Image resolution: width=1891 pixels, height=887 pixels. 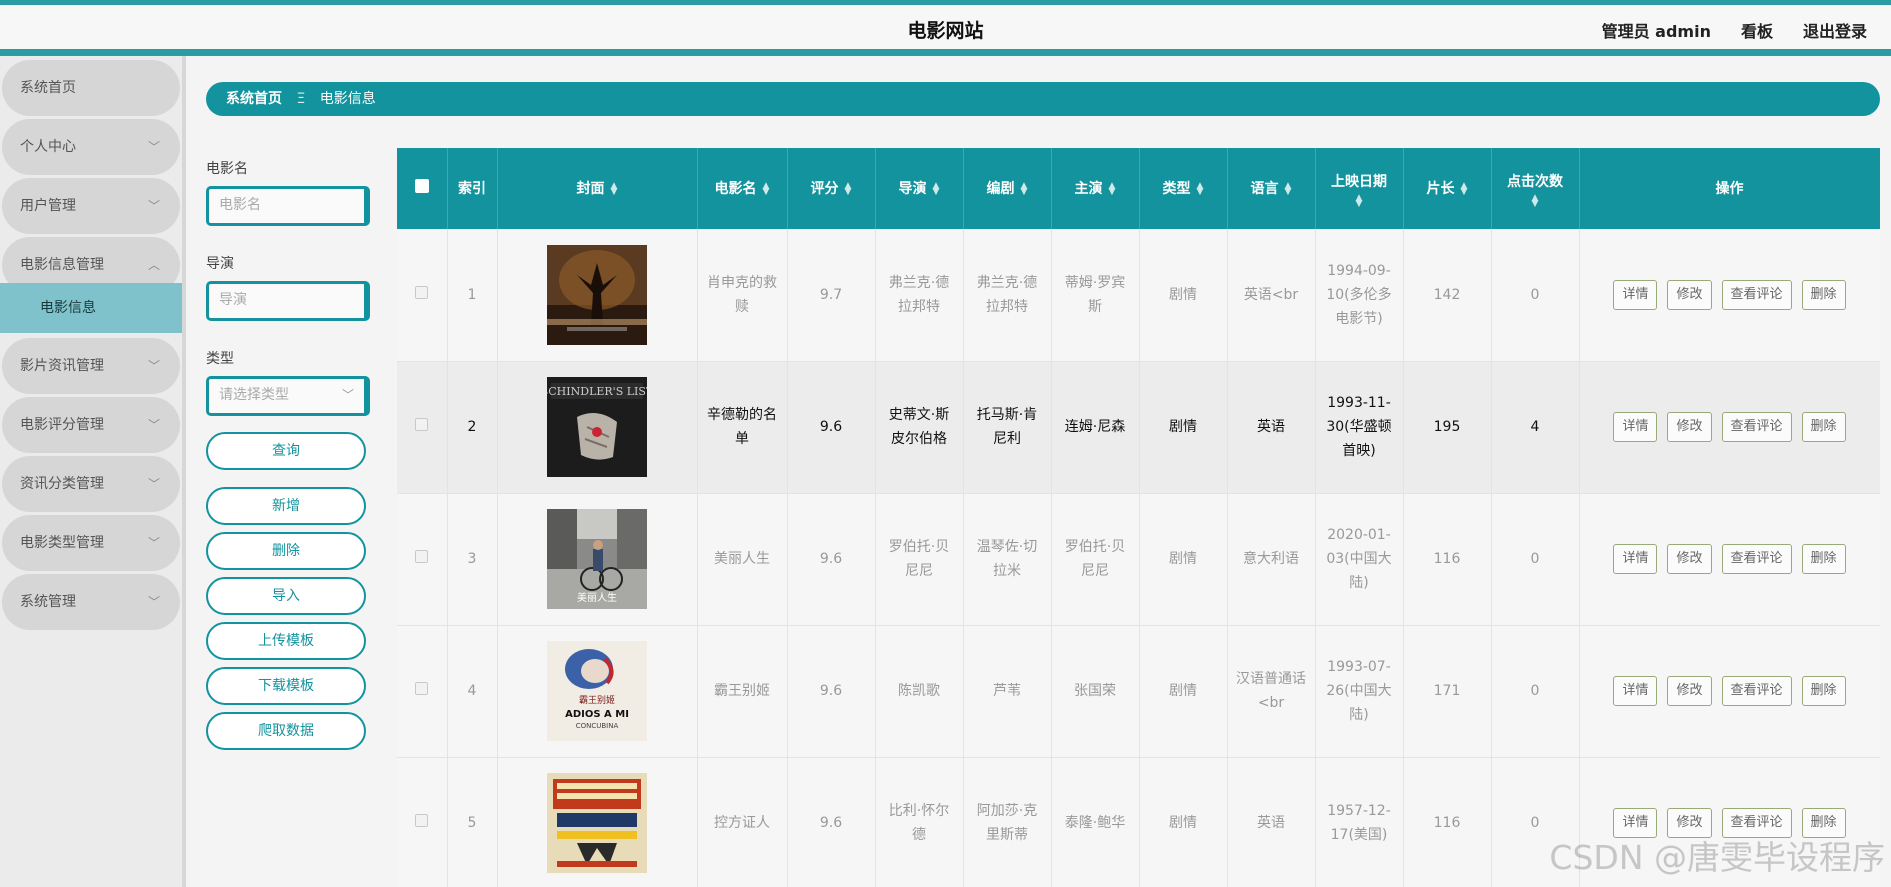 I want to click on col-star: 主演 ▲ ▼, so click(x=1095, y=188).